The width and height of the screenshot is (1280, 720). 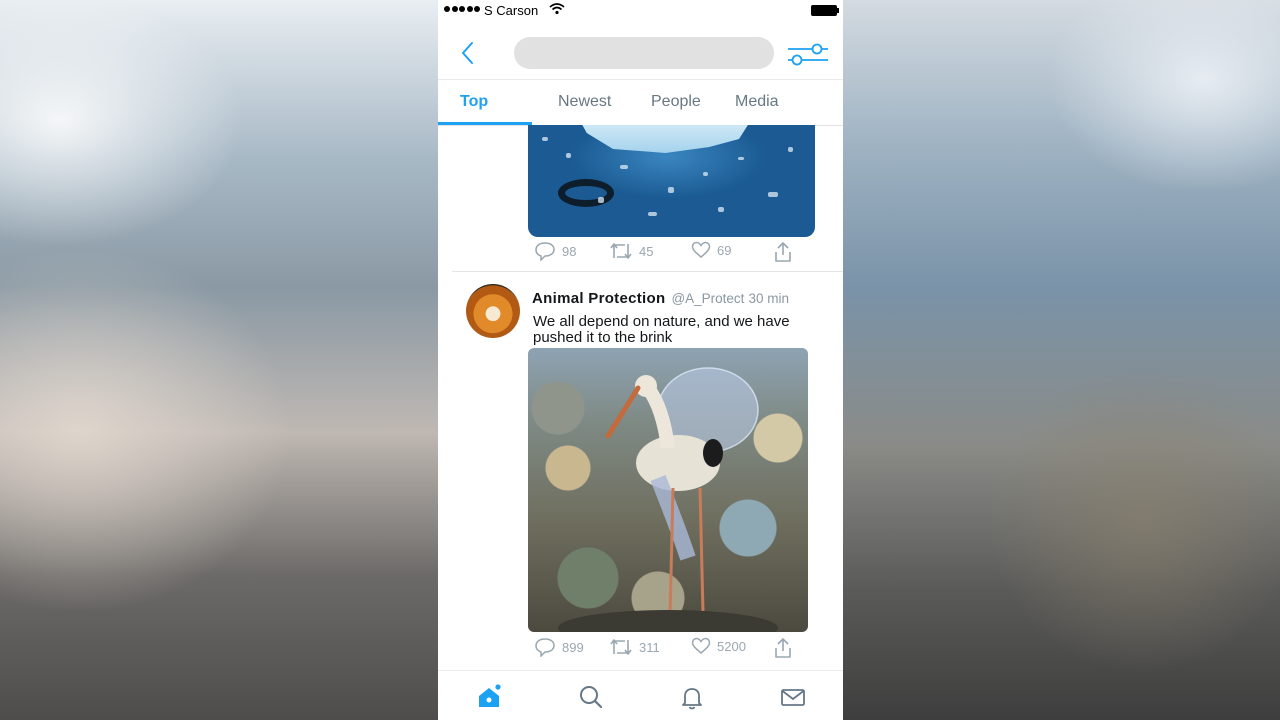 What do you see at coordinates (468, 53) in the screenshot?
I see `back-button` at bounding box center [468, 53].